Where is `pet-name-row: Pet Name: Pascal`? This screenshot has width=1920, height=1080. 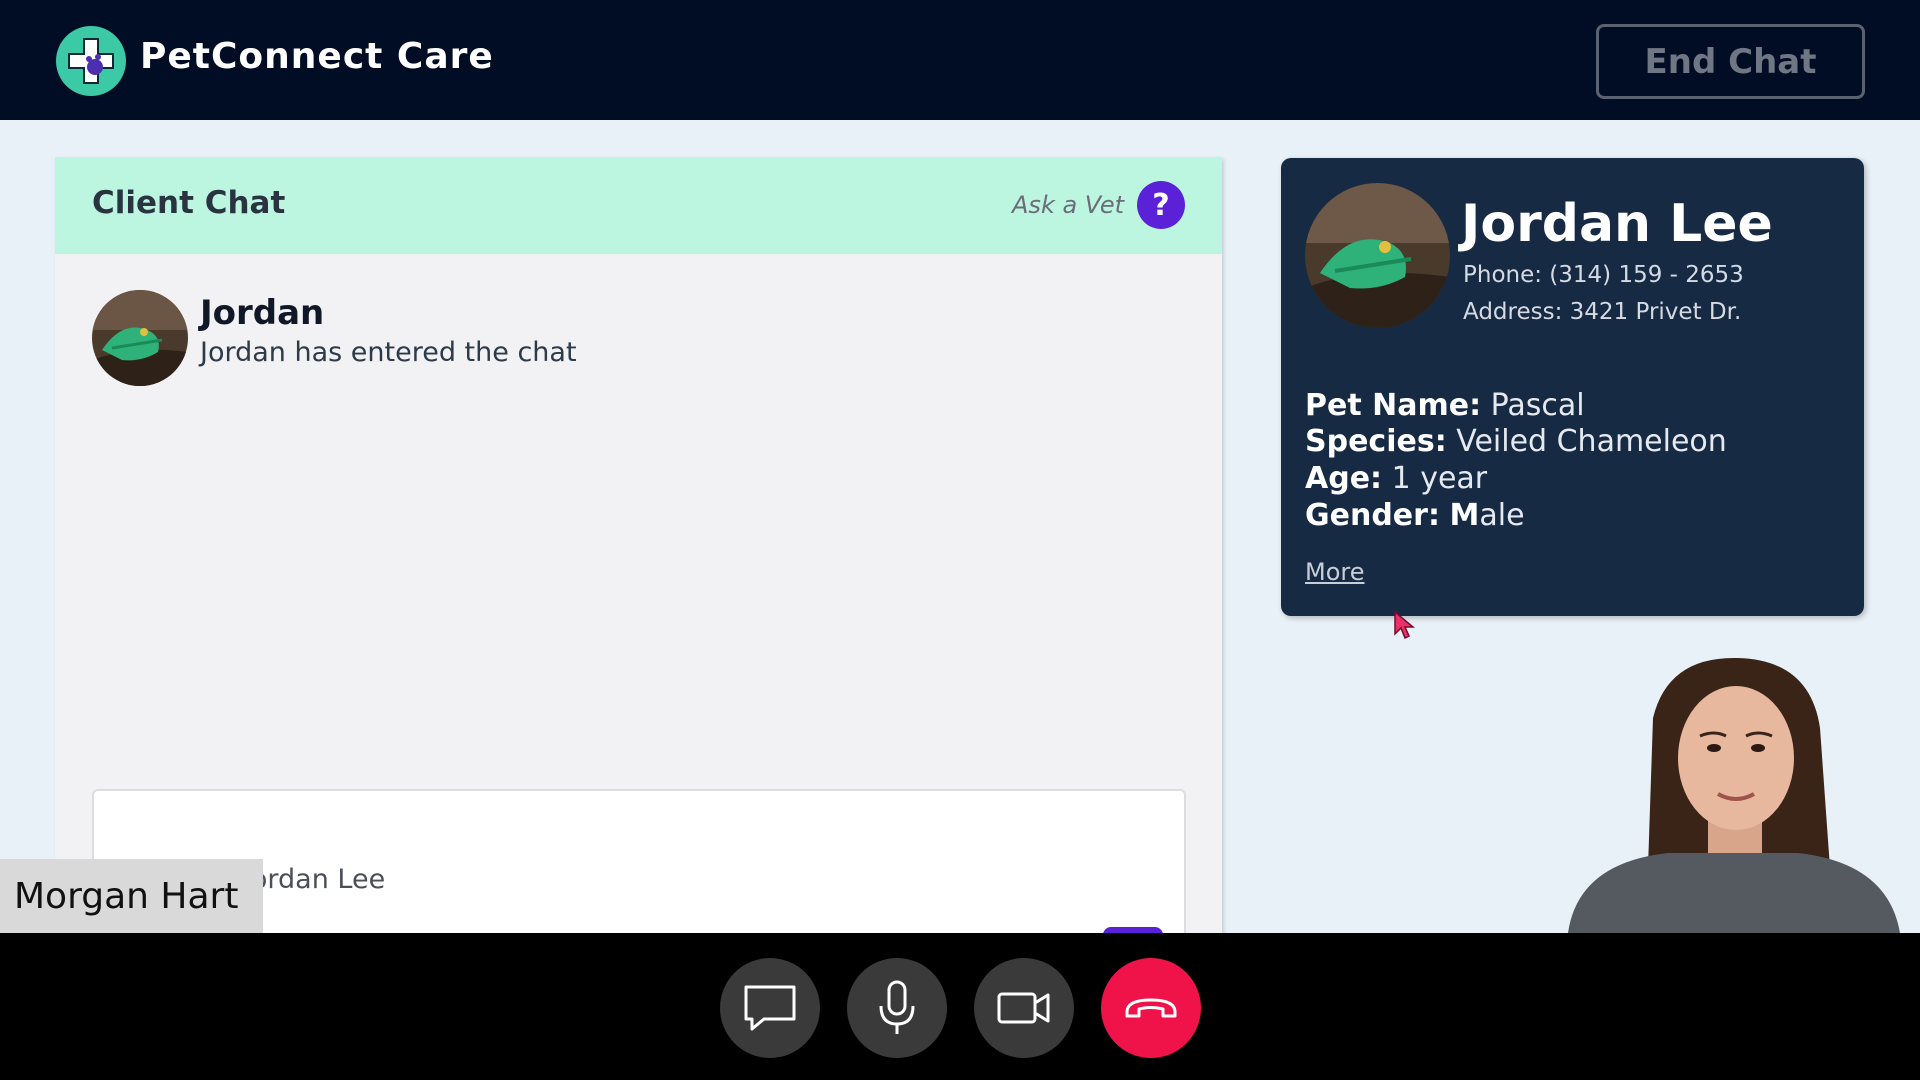 pet-name-row: Pet Name: Pascal is located at coordinates (1445, 405).